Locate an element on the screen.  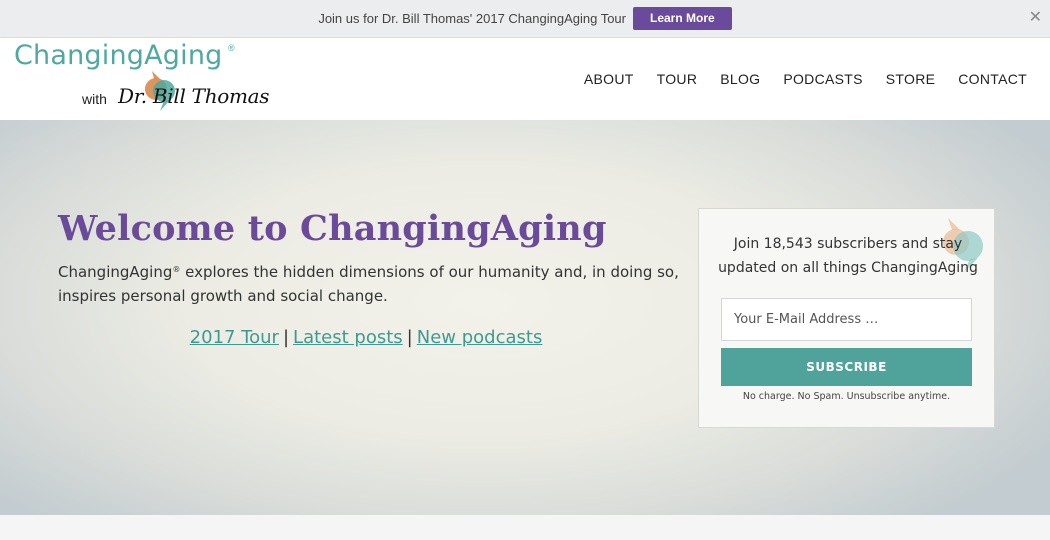
hero-title: Welcome to ChangingAging is located at coordinates (332, 228).